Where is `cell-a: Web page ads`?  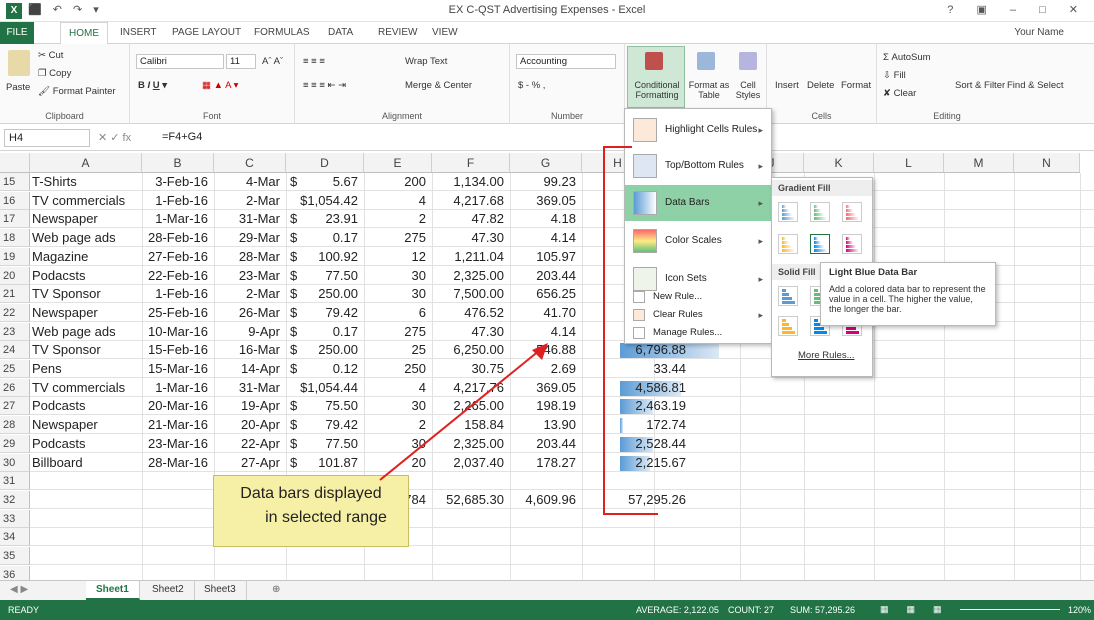
cell-a: Web page ads is located at coordinates (88, 332).